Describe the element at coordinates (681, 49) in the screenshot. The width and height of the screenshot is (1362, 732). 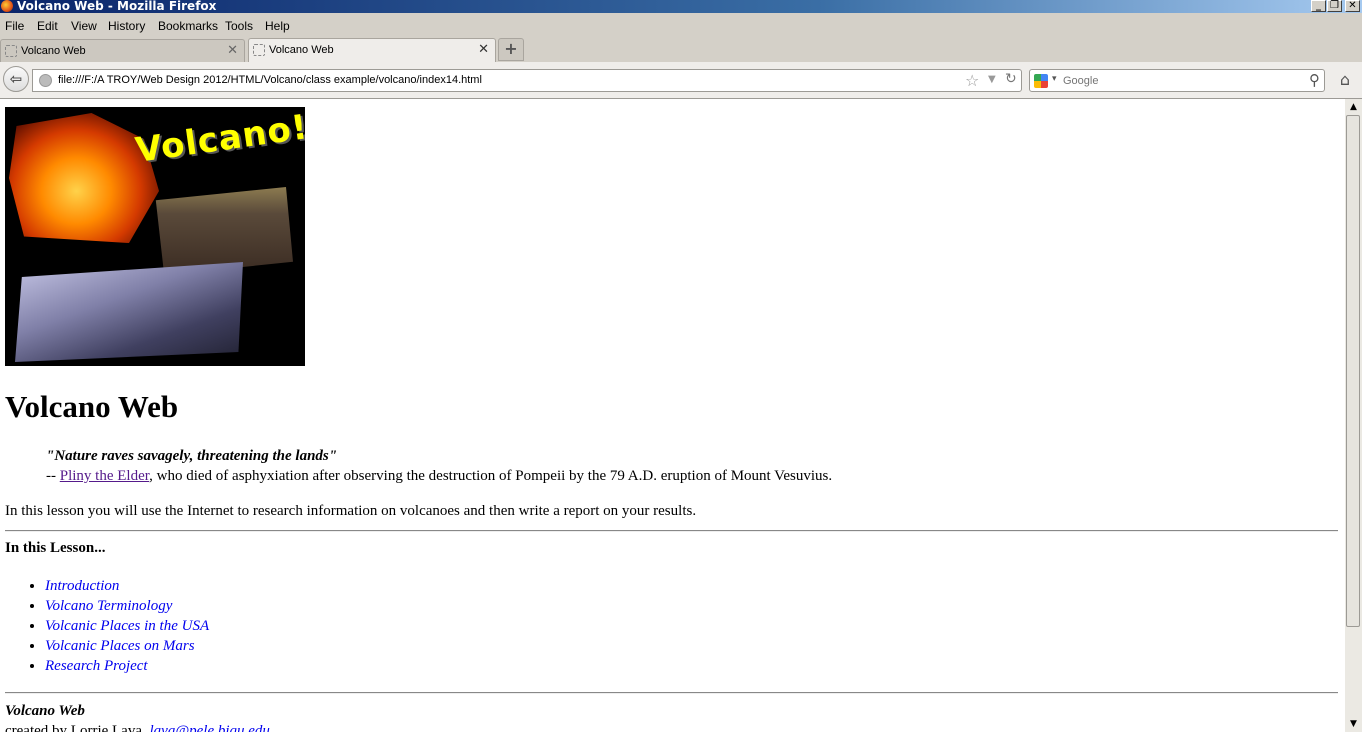
I see `tab-strip: Volcano Web ✕ Volcano Web ✕` at that location.